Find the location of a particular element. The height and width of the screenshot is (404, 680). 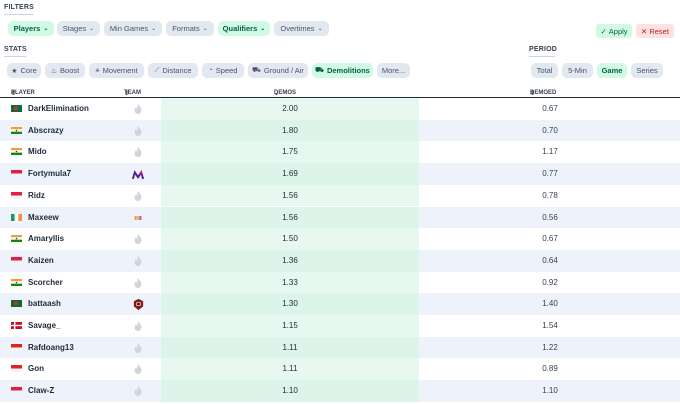

player-name: Scorcher is located at coordinates (45, 282).